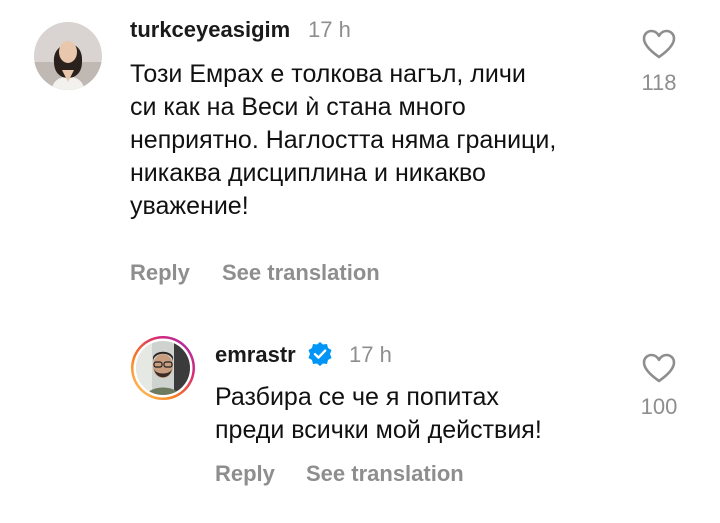 The image size is (720, 523). I want to click on woman-portrait-avatar, so click(68, 56).